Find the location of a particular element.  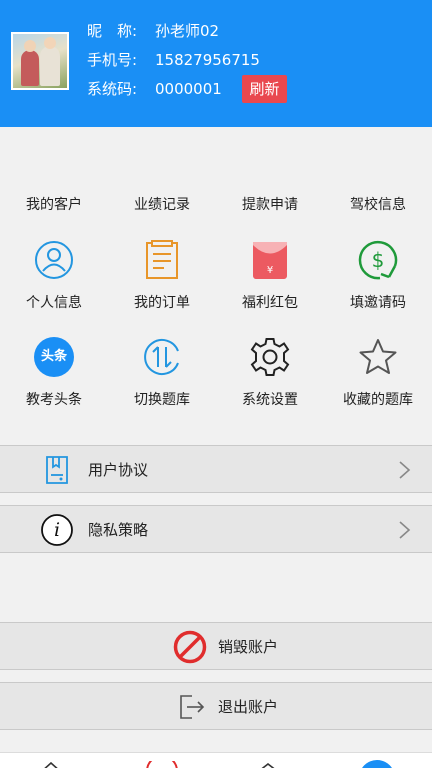

grid-item-red-envelope: ¥ 福利红包 is located at coordinates (270, 280).